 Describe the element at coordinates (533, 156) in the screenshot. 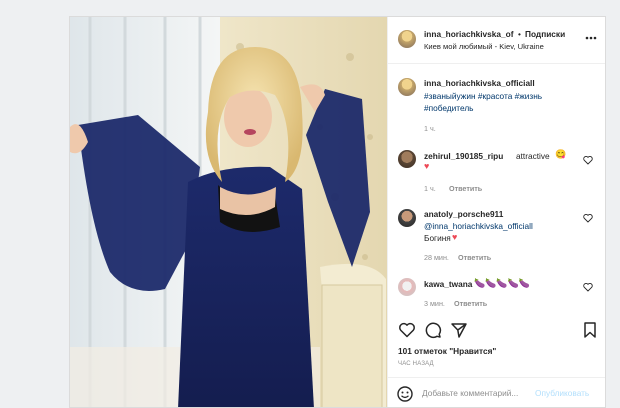

I see `comment-text: attractive` at that location.